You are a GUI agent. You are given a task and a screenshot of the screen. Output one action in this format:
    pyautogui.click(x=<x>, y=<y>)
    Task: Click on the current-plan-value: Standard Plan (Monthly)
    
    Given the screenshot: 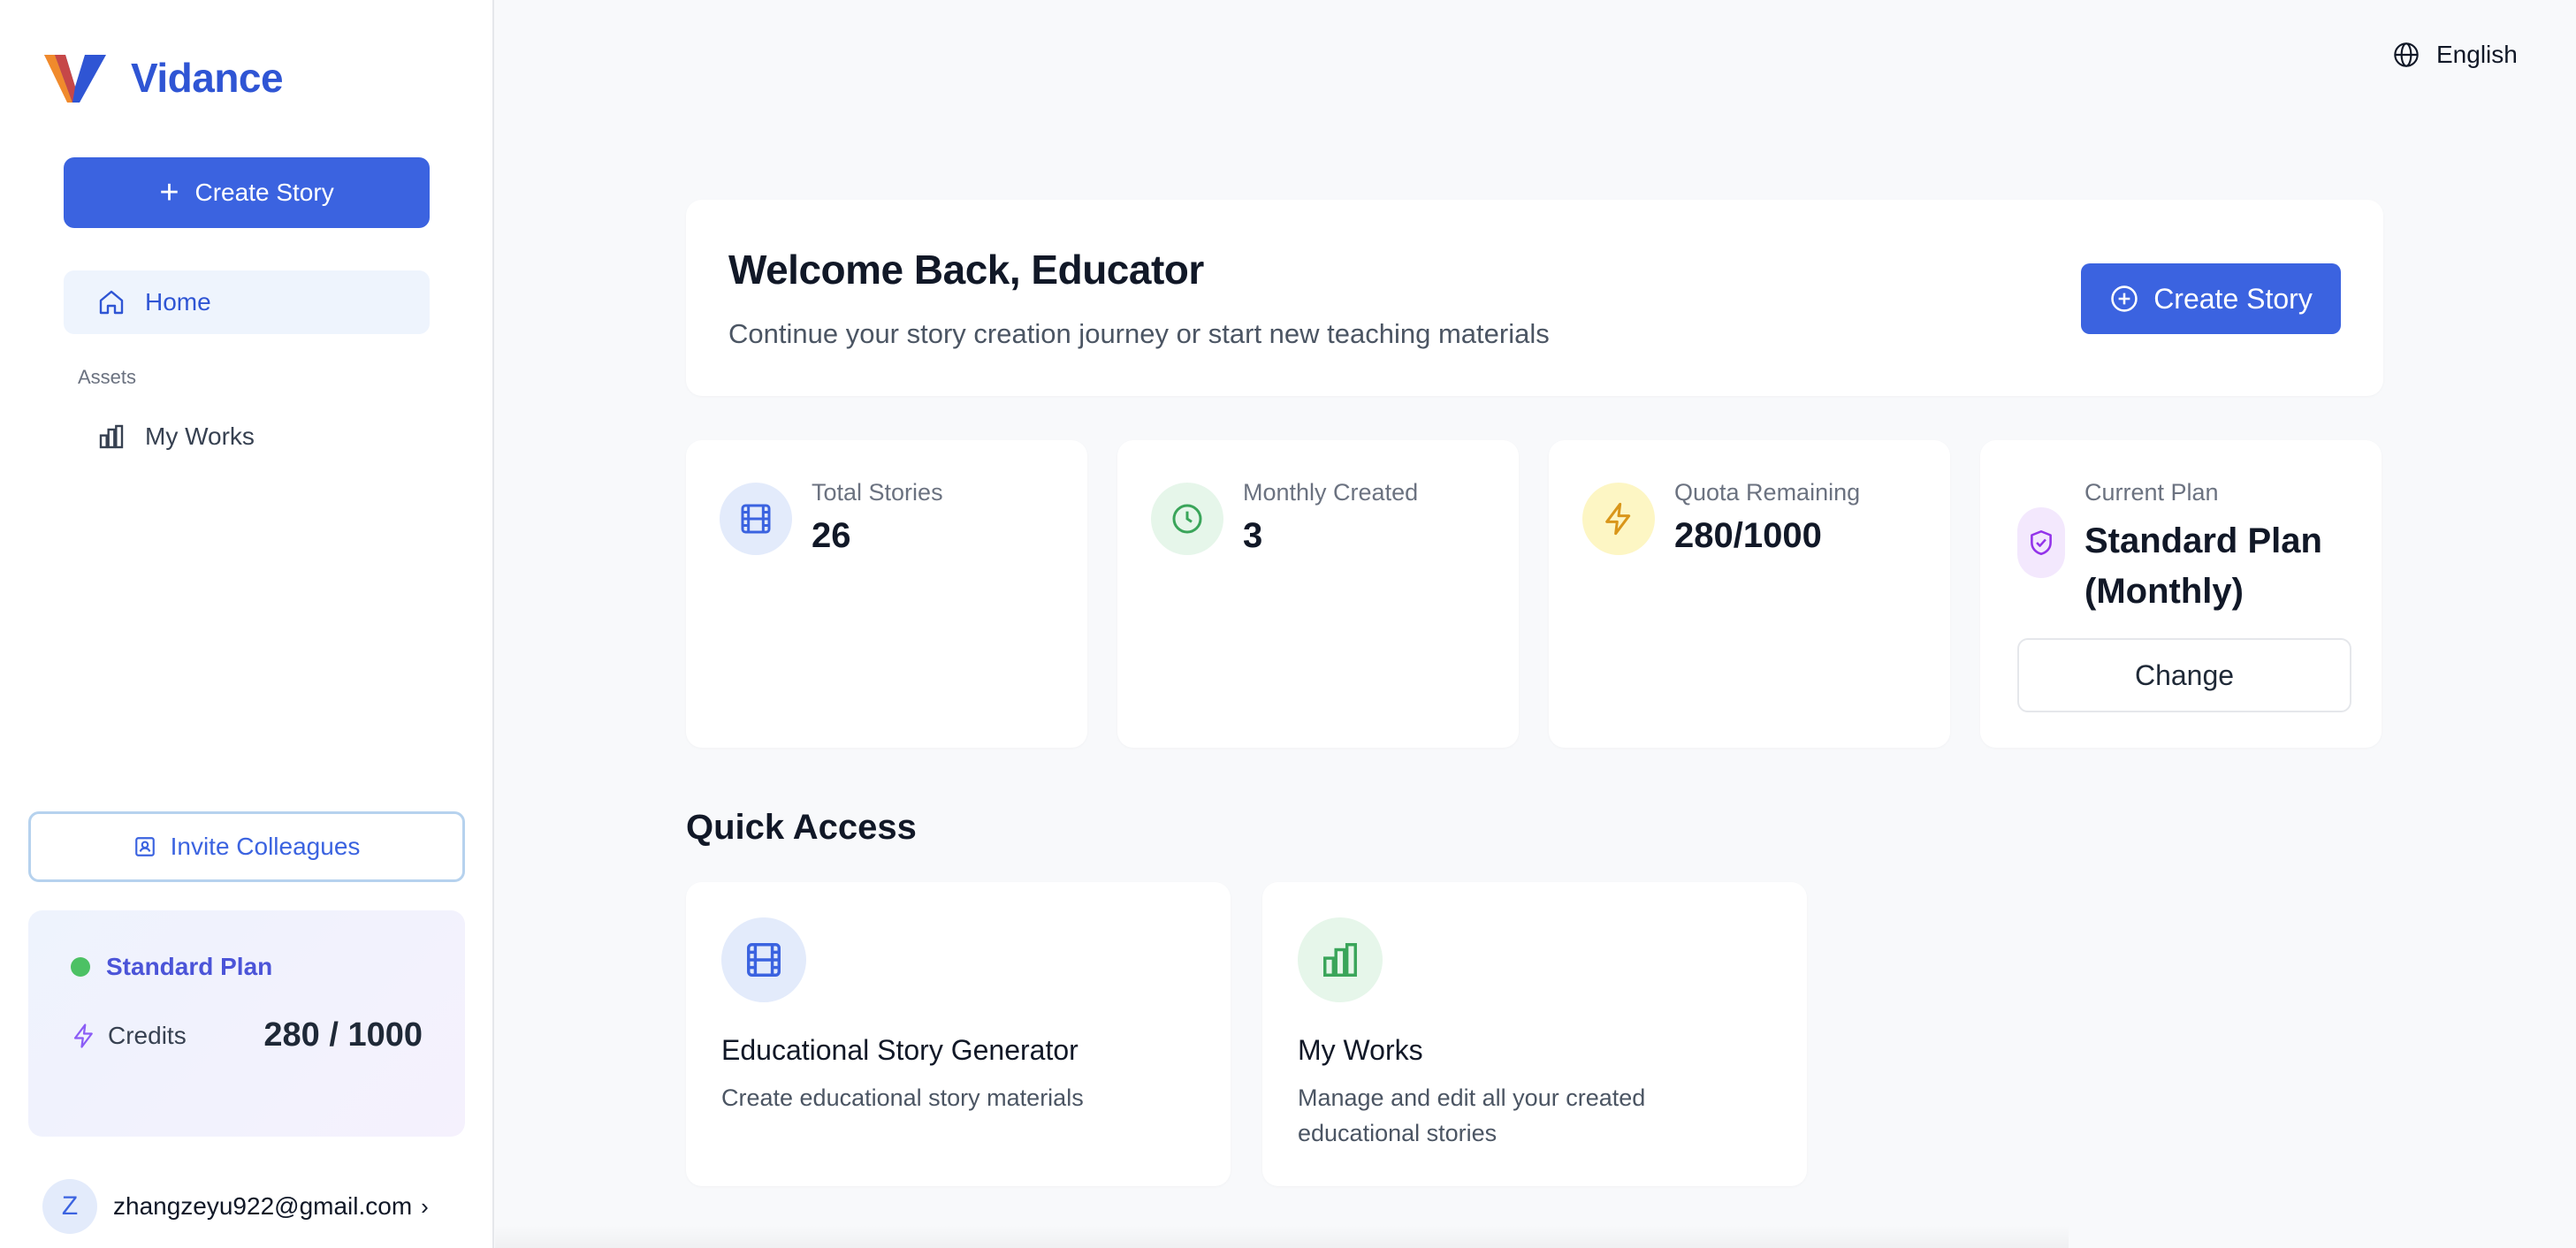 What is the action you would take?
    pyautogui.click(x=2203, y=566)
    